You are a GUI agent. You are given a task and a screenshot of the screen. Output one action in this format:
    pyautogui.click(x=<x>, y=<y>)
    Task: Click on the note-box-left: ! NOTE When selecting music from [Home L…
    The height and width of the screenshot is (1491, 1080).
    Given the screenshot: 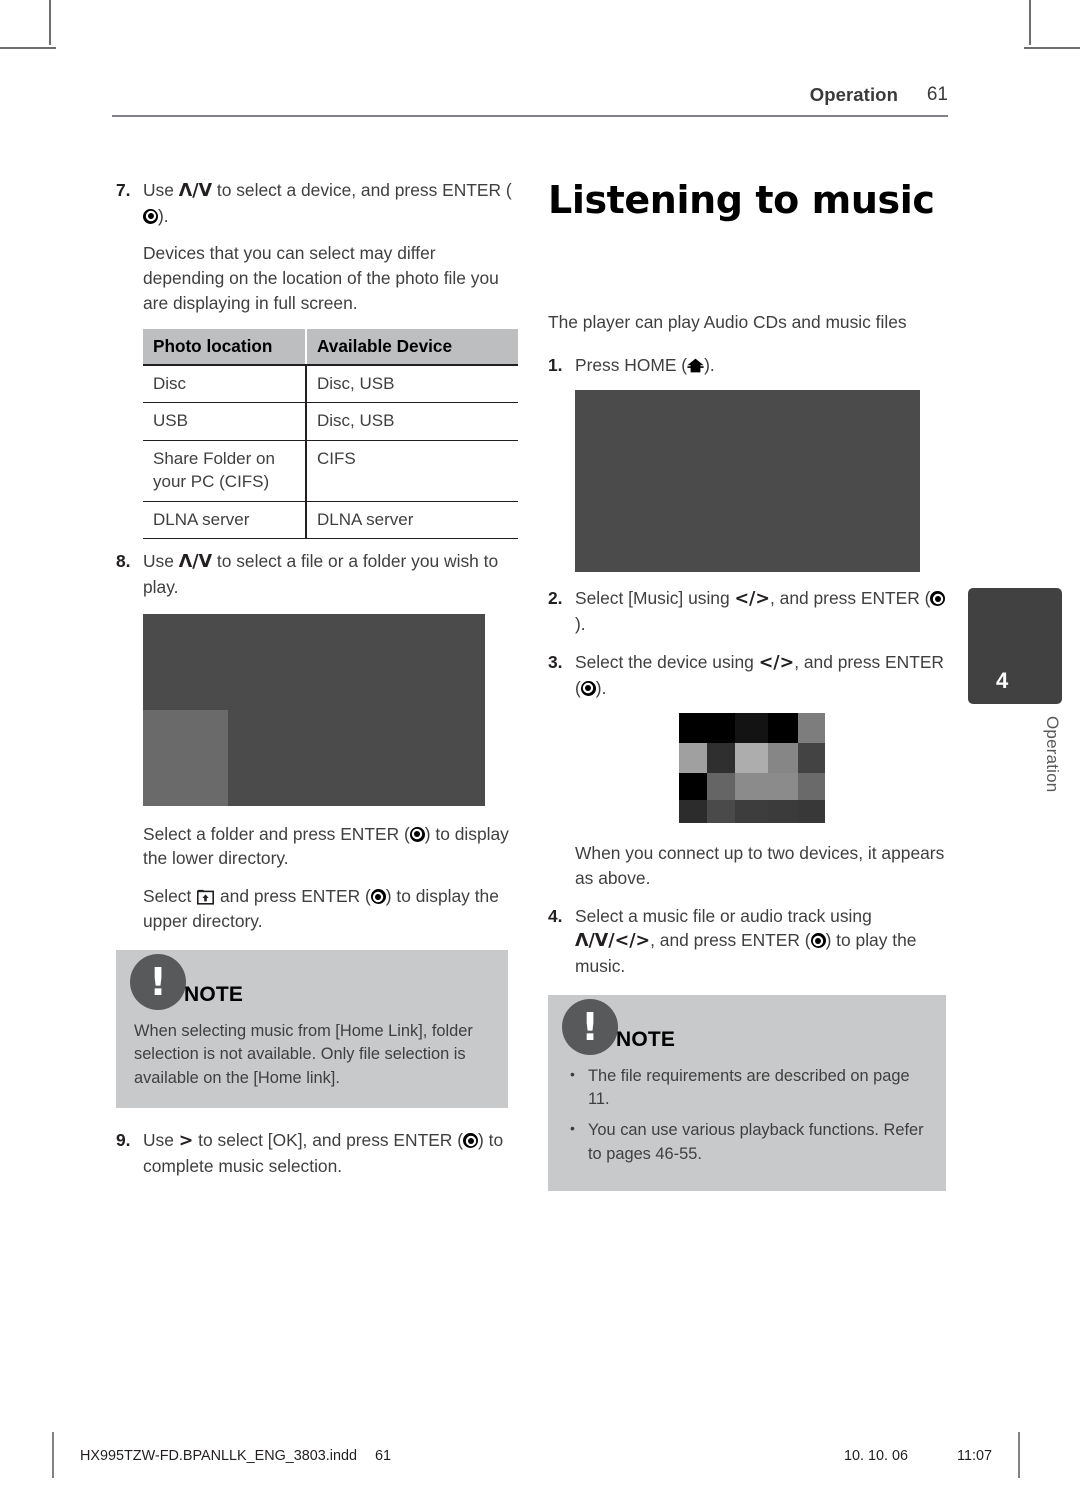 What is the action you would take?
    pyautogui.click(x=312, y=1029)
    